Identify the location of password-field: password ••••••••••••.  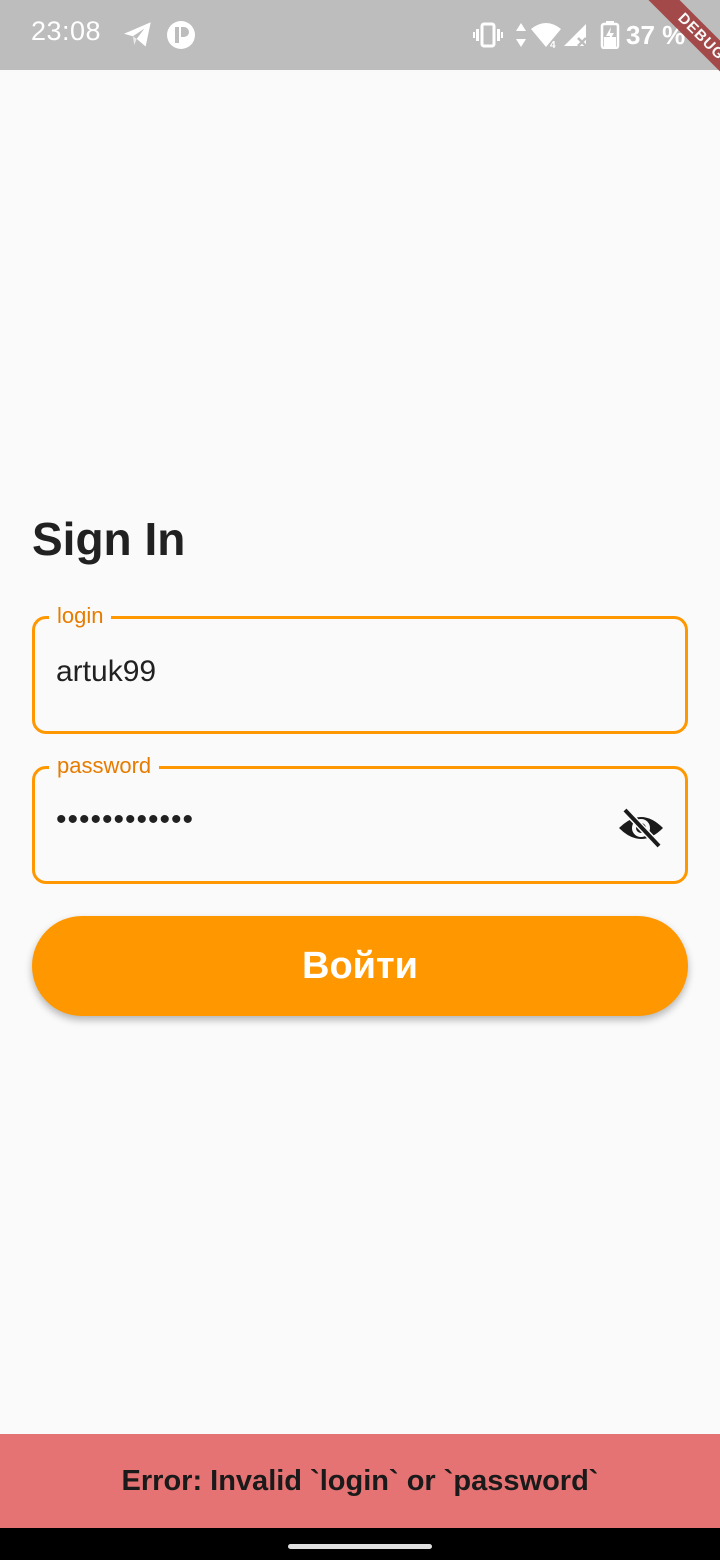
(360, 818).